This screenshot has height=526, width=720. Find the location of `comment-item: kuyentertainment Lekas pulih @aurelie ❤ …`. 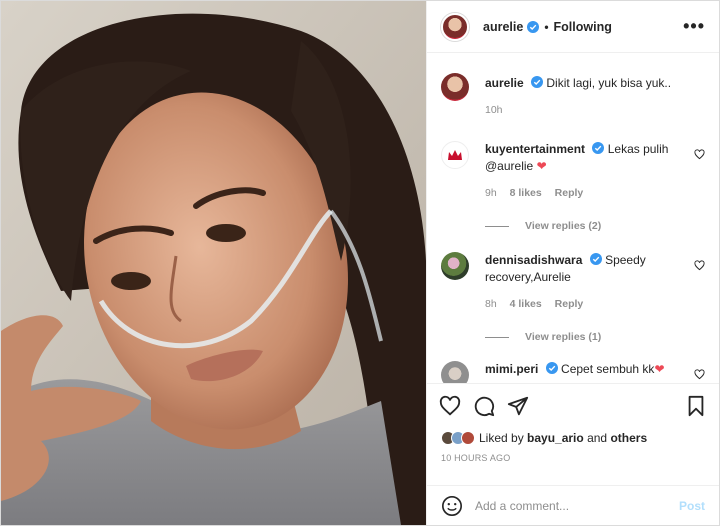

comment-item: kuyentertainment Lekas pulih @aurelie ❤ … is located at coordinates (573, 171).